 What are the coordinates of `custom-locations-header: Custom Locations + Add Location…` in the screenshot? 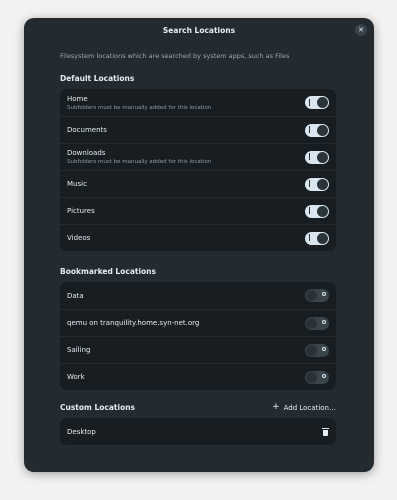 It's located at (198, 408).